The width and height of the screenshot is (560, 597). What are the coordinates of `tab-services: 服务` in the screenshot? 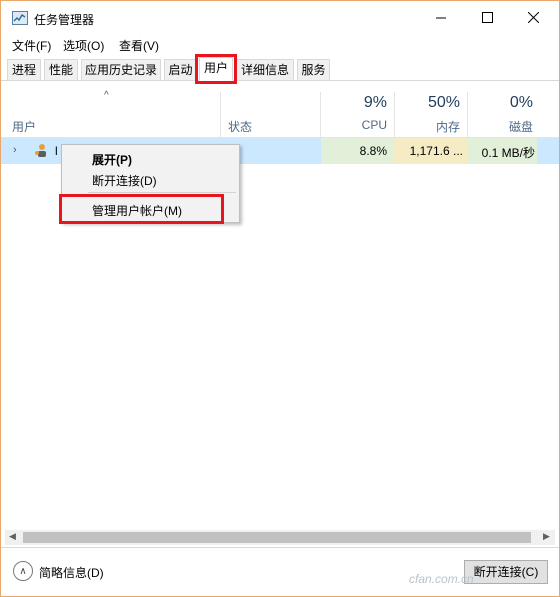 It's located at (313, 69).